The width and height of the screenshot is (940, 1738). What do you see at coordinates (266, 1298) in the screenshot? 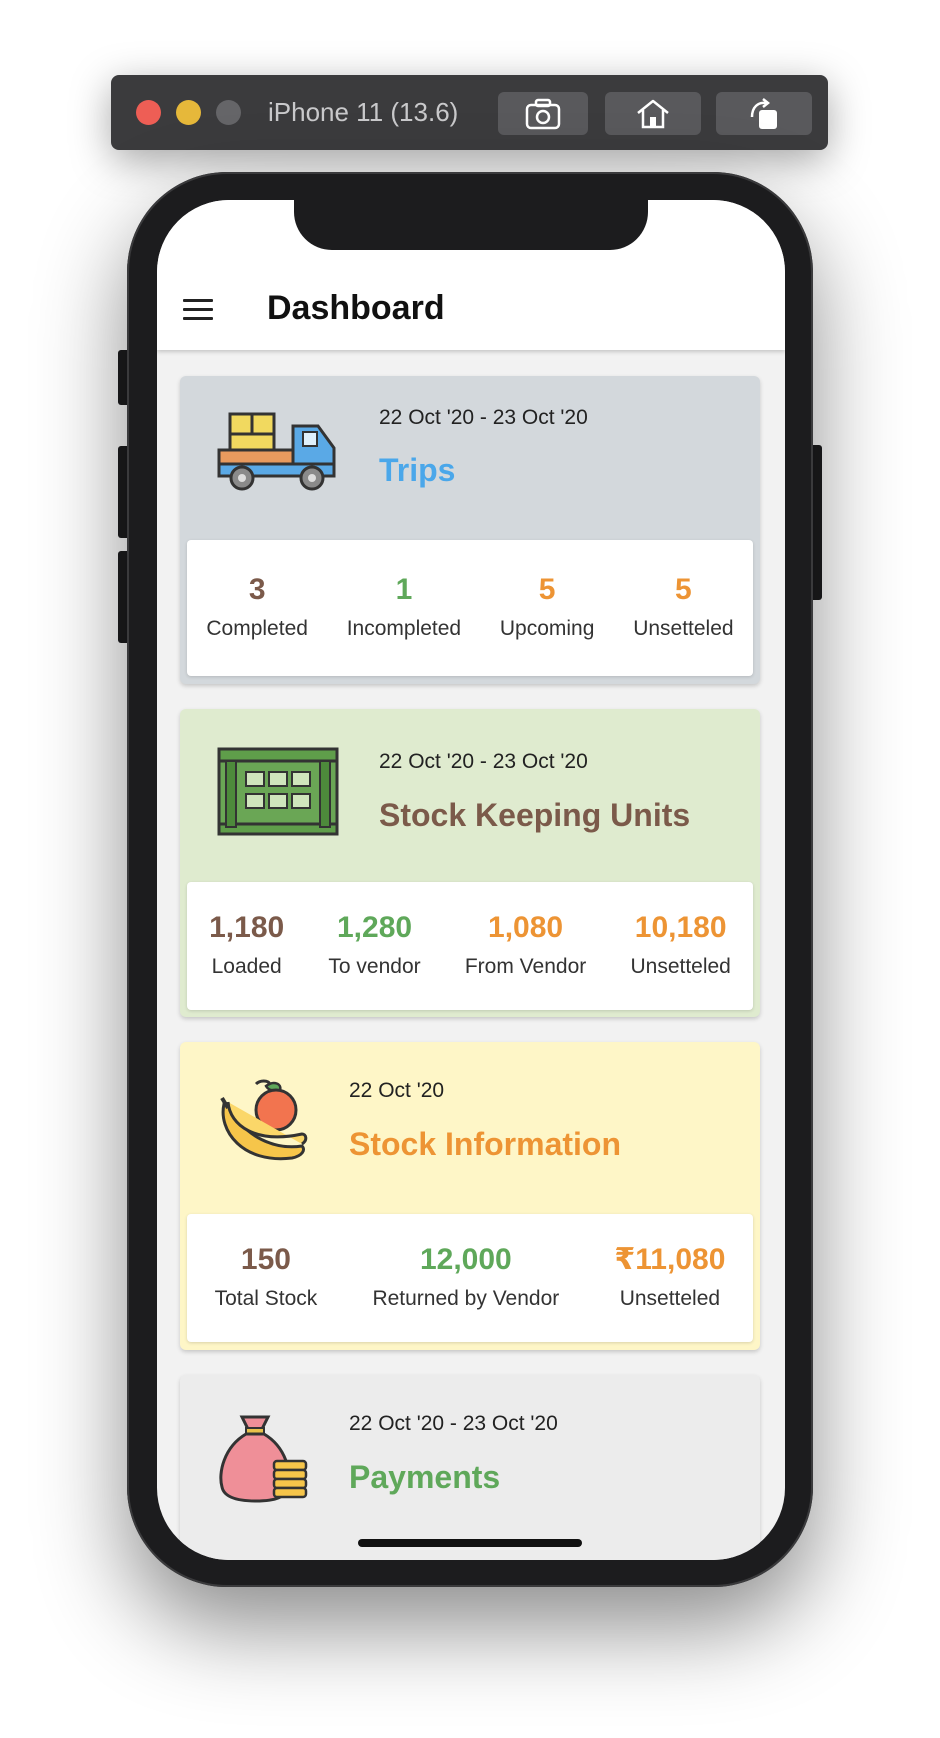
I see `stat-label: Total Stock` at bounding box center [266, 1298].